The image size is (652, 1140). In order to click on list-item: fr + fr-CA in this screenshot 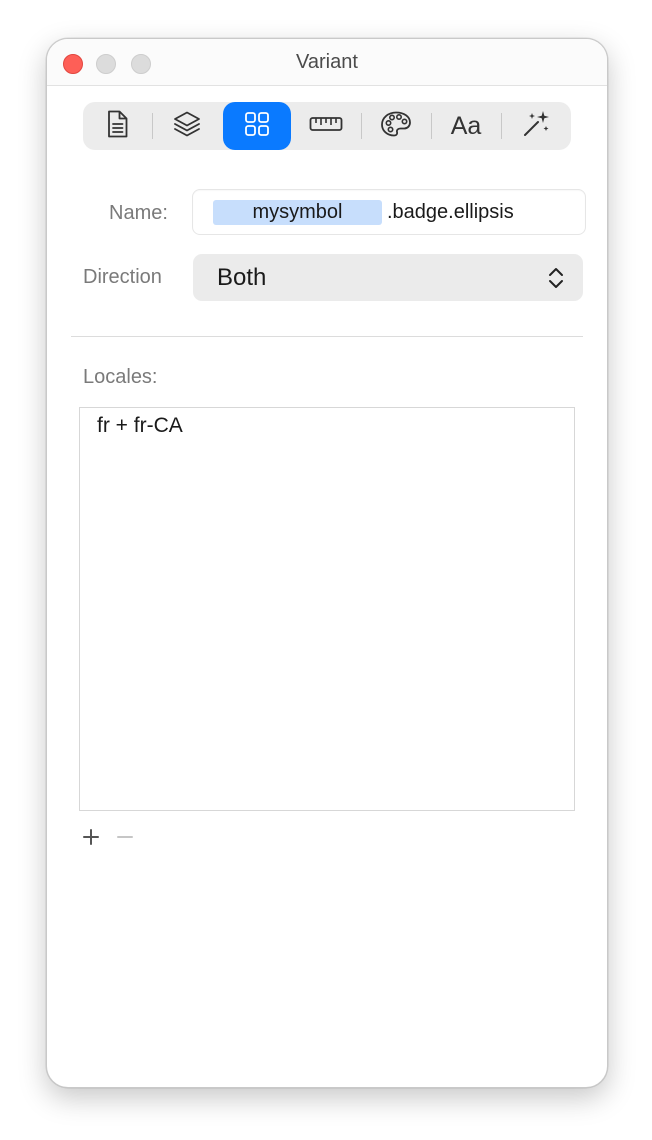, I will do `click(140, 426)`.